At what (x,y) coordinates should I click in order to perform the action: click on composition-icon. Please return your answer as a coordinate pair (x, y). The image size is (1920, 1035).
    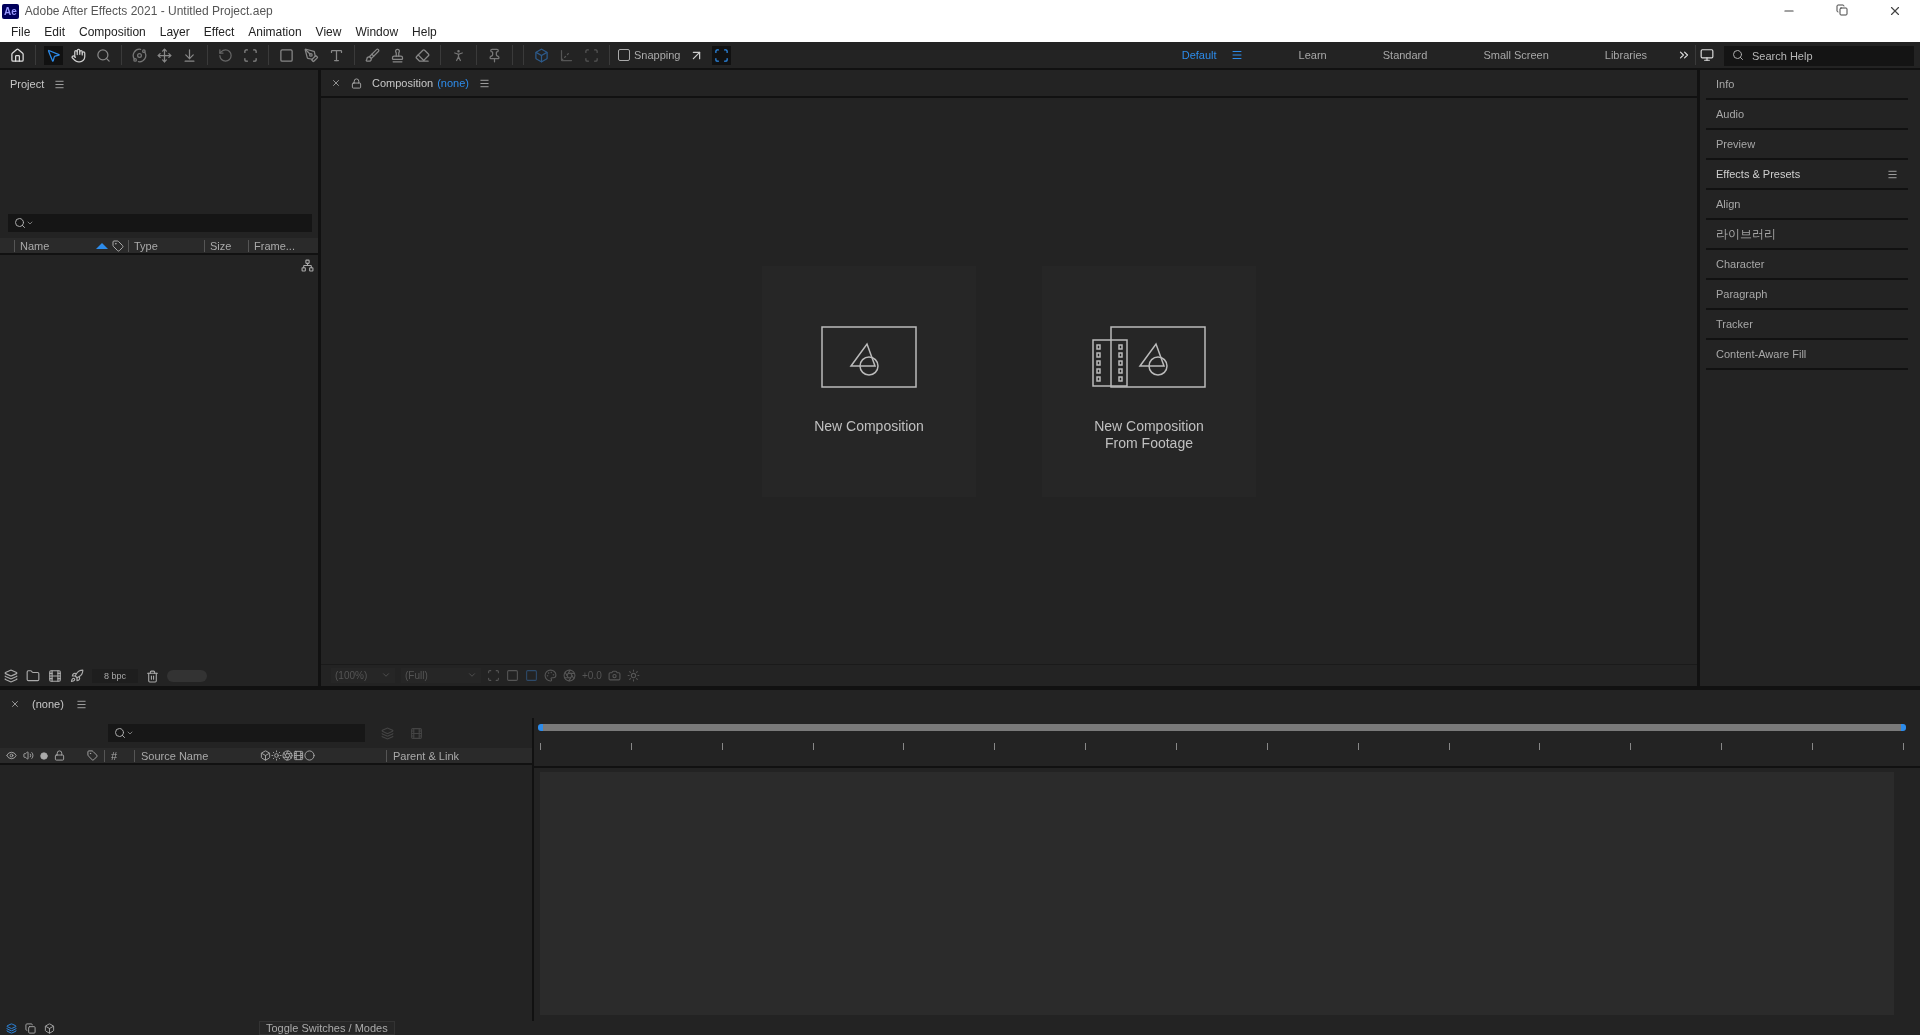
    Looking at the image, I should click on (869, 356).